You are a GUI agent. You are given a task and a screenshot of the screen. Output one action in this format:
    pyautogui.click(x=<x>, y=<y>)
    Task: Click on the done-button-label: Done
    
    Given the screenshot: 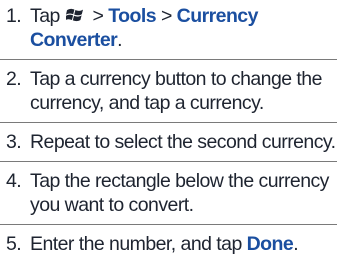 What is the action you would take?
    pyautogui.click(x=270, y=244)
    